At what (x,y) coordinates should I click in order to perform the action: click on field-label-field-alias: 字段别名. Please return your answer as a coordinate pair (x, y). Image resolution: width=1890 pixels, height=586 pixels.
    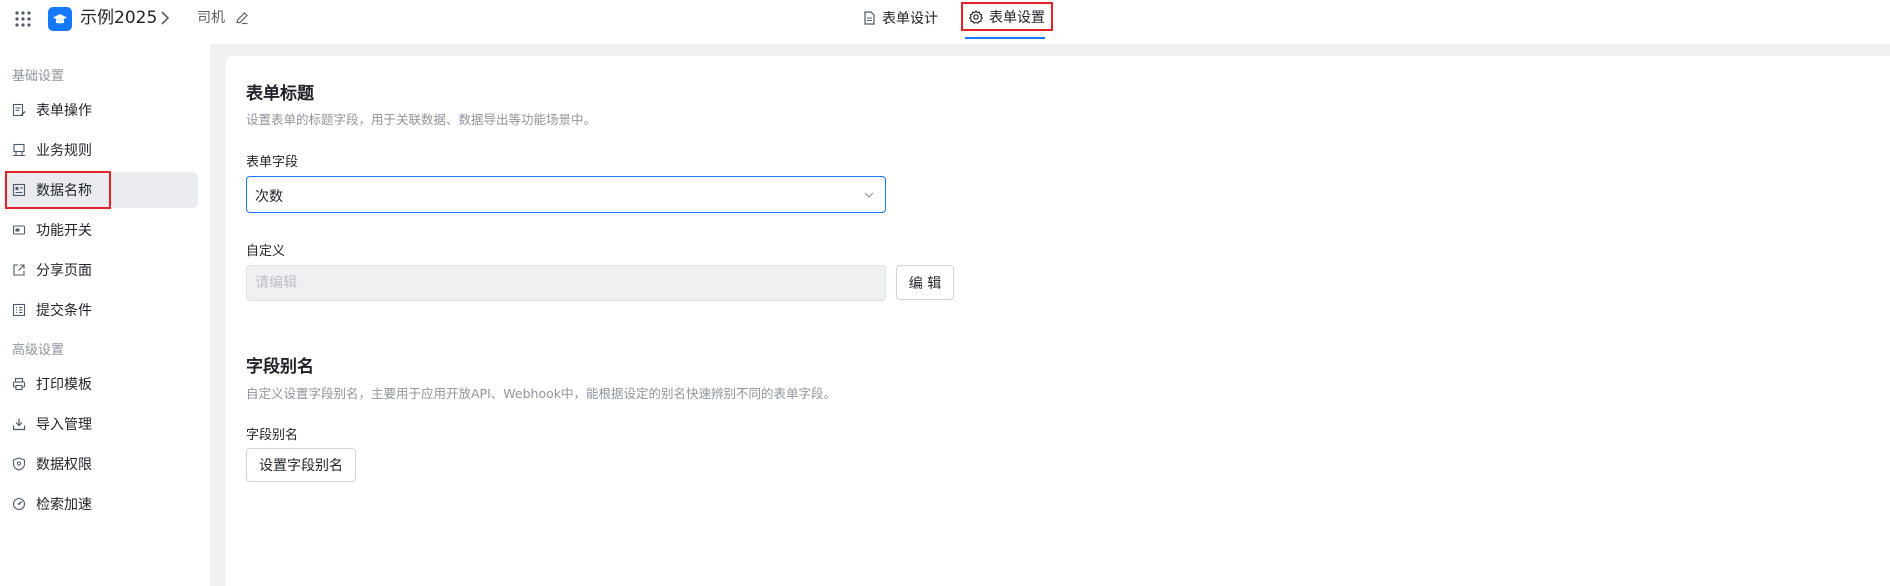
    Looking at the image, I should click on (272, 435).